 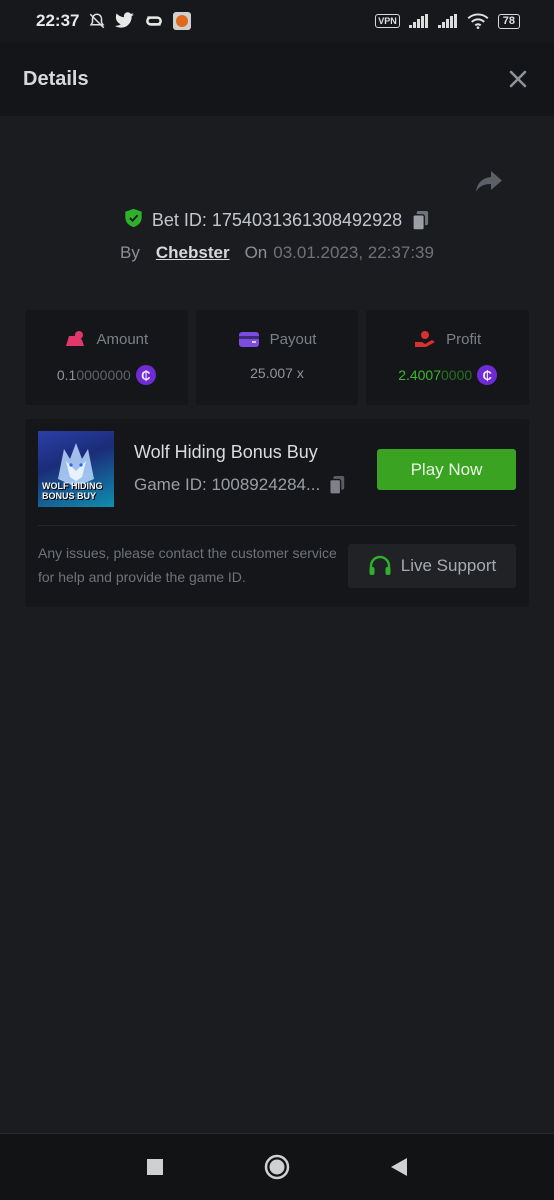 What do you see at coordinates (72, 486) in the screenshot?
I see `thumbnail-caption-line1: WOLF HIDING` at bounding box center [72, 486].